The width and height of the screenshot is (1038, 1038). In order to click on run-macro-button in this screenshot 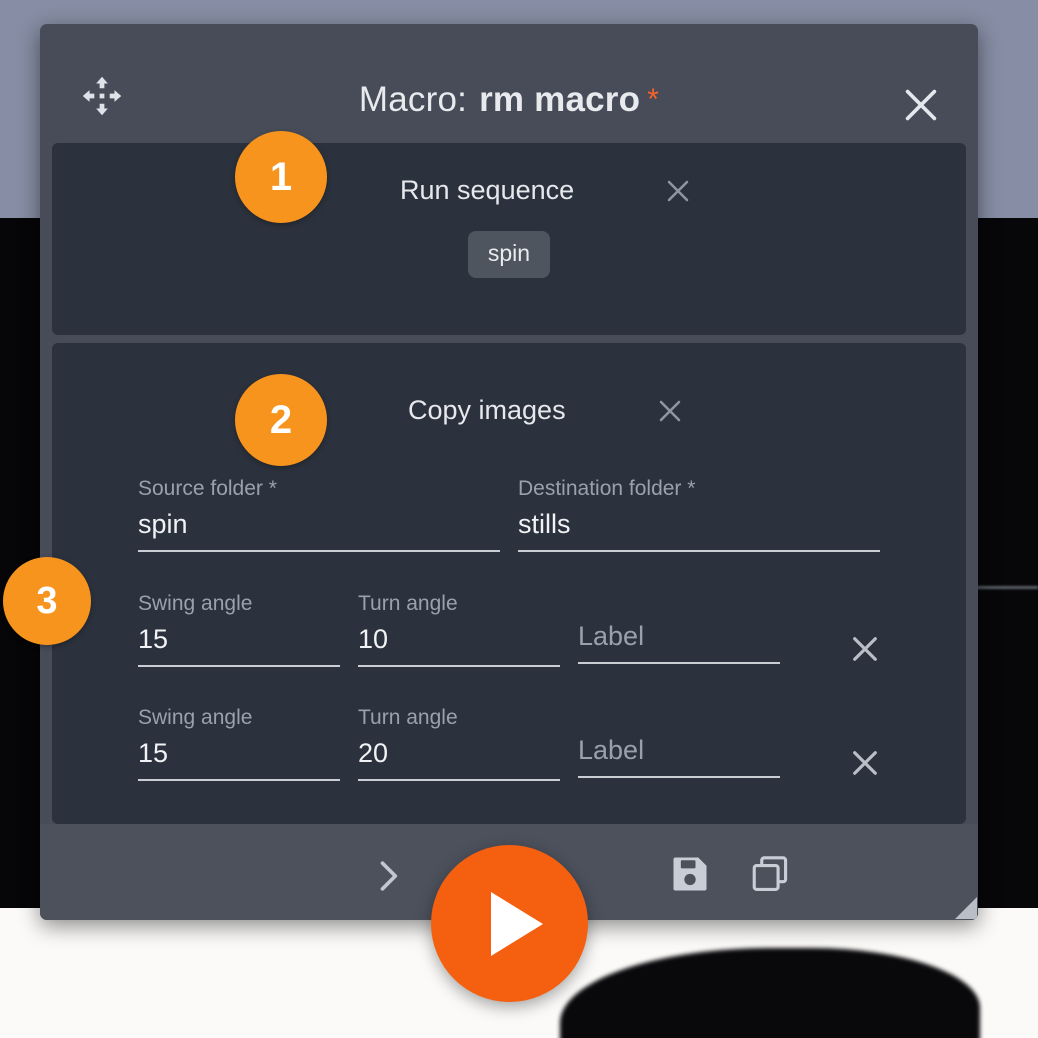, I will do `click(509, 923)`.